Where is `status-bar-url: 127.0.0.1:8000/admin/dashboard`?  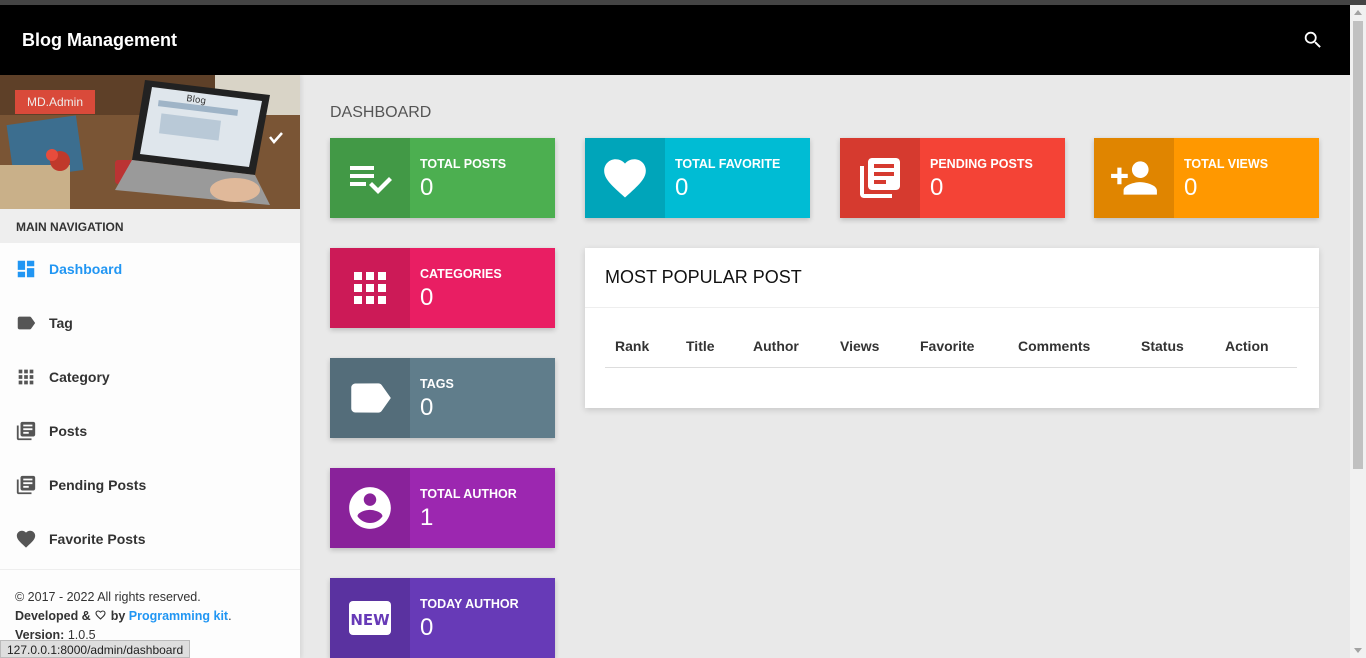
status-bar-url: 127.0.0.1:8000/admin/dashboard is located at coordinates (95, 649).